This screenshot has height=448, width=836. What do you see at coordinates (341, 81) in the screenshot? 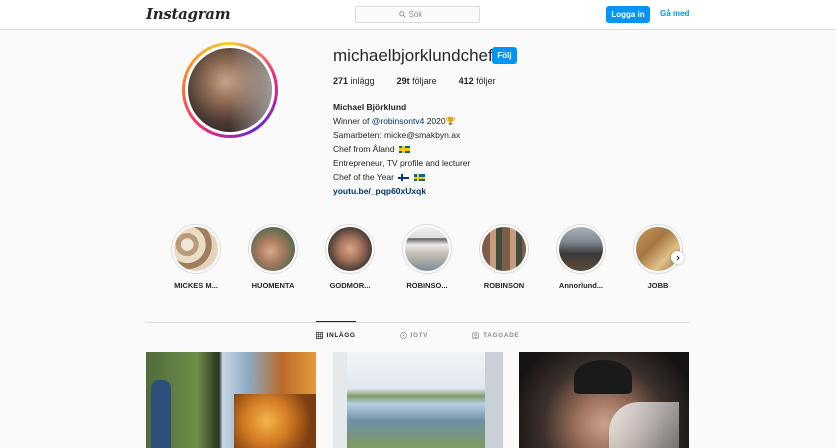
I see `stat-posts-value: 271` at bounding box center [341, 81].